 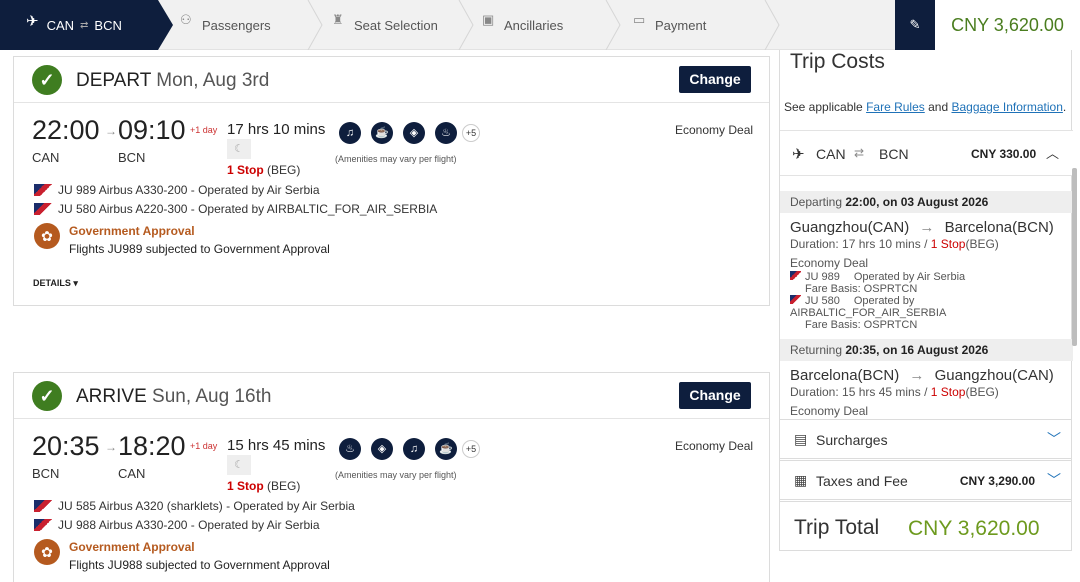 What do you see at coordinates (391, 396) in the screenshot?
I see `arrive-card-header: ✓ ARRIVE Sun, Aug 16th Change` at bounding box center [391, 396].